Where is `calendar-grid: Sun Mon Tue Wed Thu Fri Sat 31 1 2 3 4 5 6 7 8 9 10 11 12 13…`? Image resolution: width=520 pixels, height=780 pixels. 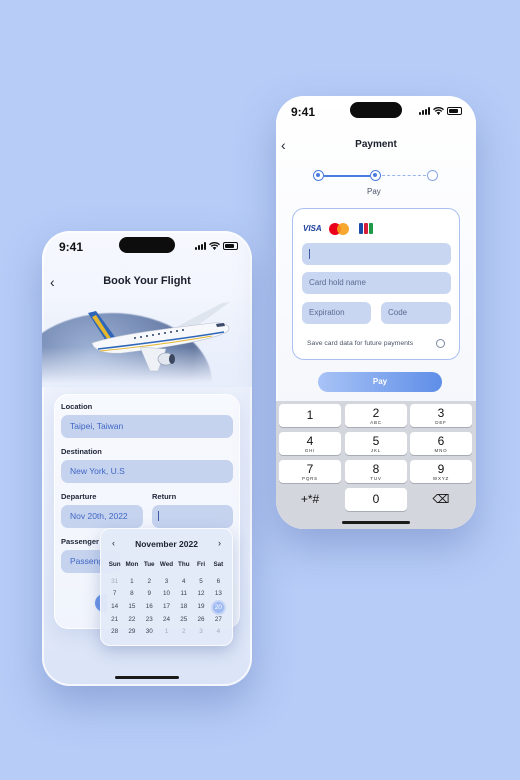 calendar-grid: Sun Mon Tue Wed Thu Fri Sat 31 1 2 3 4 5 6 7 8 9 10 11 12 13… is located at coordinates (166, 599).